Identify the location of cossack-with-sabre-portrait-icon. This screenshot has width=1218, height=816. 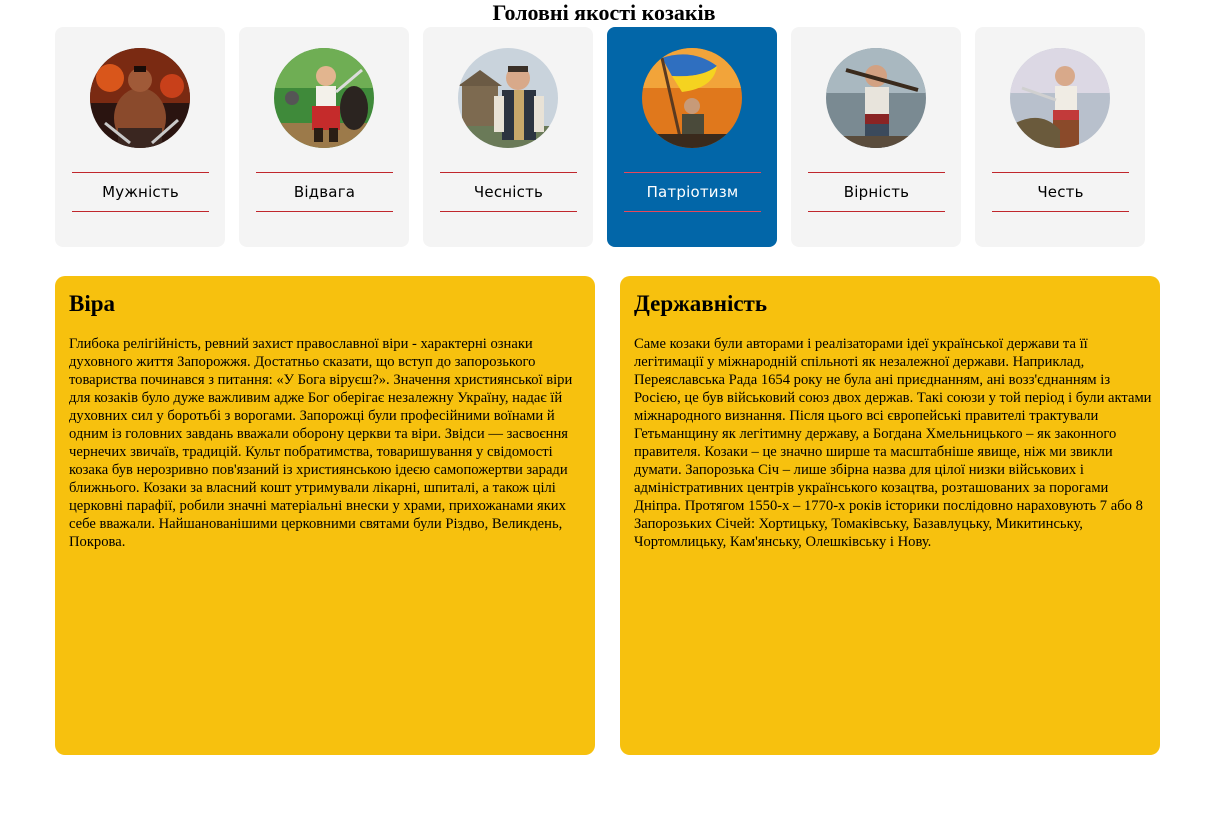
(1060, 98).